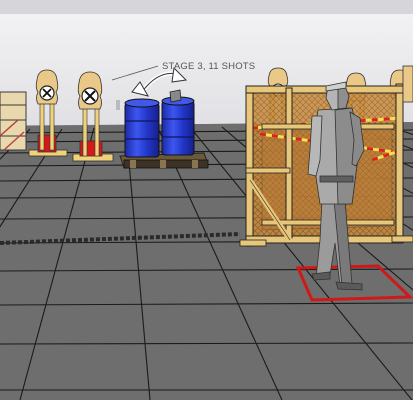 This screenshot has width=413, height=400. What do you see at coordinates (208, 66) in the screenshot?
I see `stage-callout: STAGE 3, 11 SHOTS` at bounding box center [208, 66].